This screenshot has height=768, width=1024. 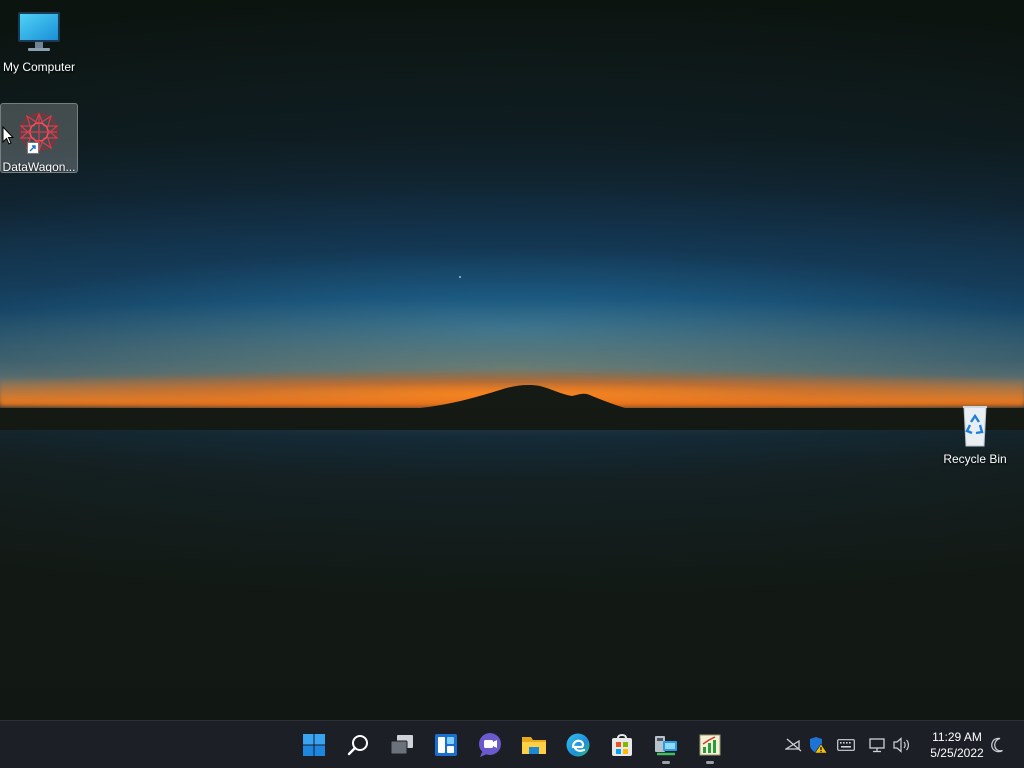 I want to click on keyboard-icon, so click(x=846, y=745).